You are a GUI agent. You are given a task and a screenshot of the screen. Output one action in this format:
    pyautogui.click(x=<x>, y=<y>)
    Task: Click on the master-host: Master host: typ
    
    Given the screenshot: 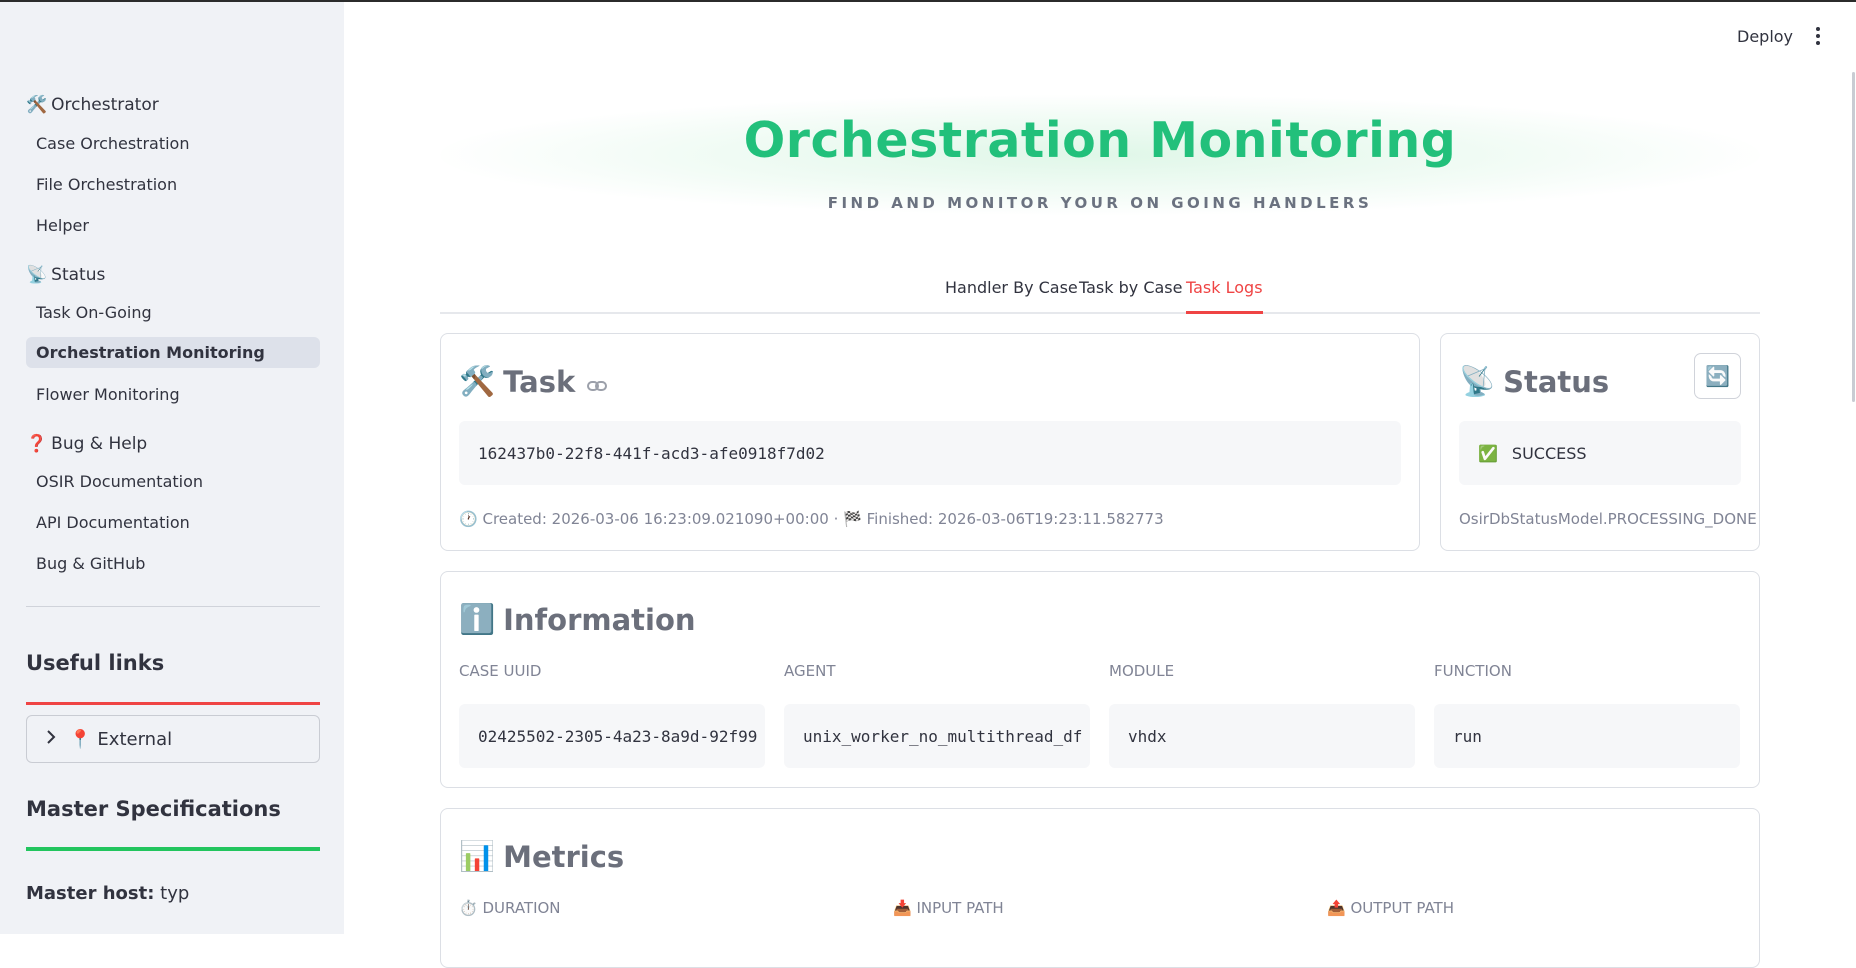 What is the action you would take?
    pyautogui.click(x=107, y=893)
    